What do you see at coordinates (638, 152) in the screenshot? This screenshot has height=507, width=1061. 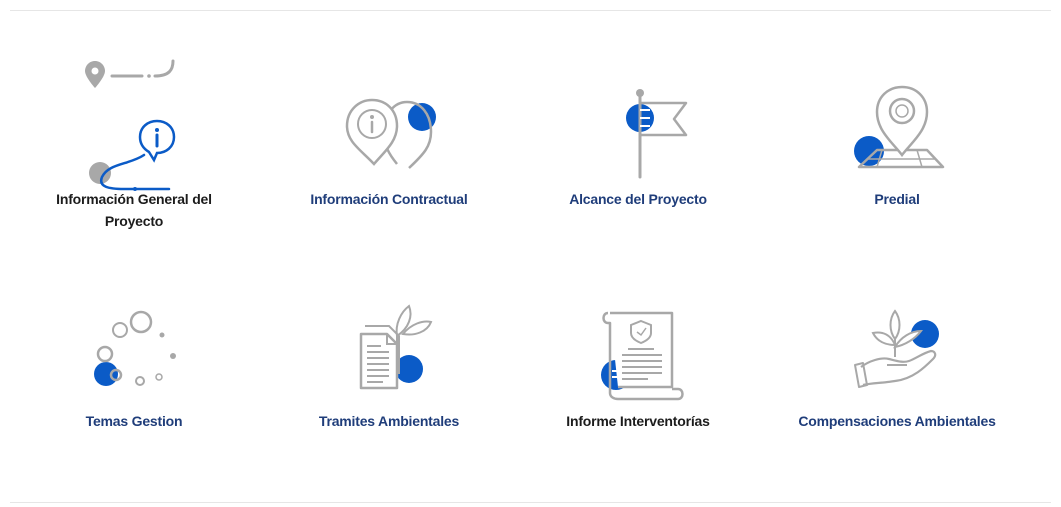 I see `tile-alcance-proyecto: Alcance del Proyecto` at bounding box center [638, 152].